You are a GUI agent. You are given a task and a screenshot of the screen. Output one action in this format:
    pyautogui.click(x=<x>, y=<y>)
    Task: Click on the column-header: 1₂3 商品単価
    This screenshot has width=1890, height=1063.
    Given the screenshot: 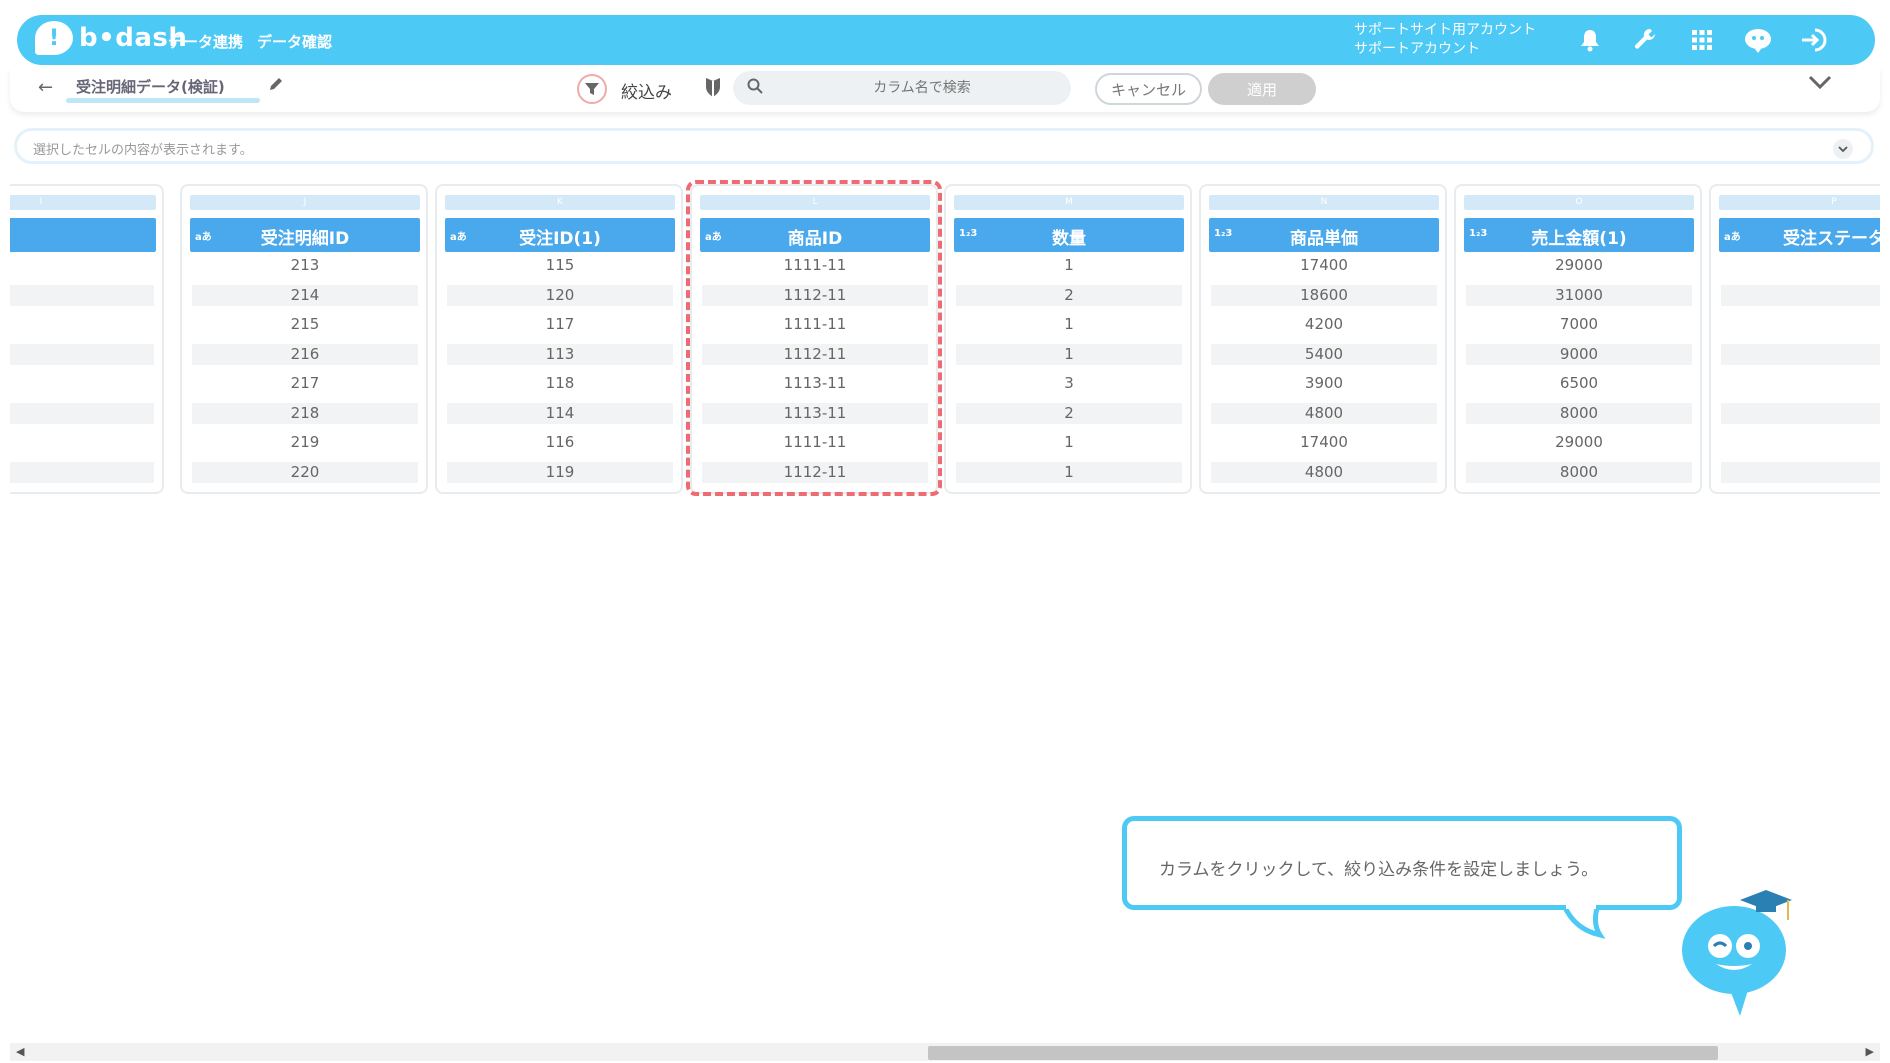 What is the action you would take?
    pyautogui.click(x=1324, y=235)
    